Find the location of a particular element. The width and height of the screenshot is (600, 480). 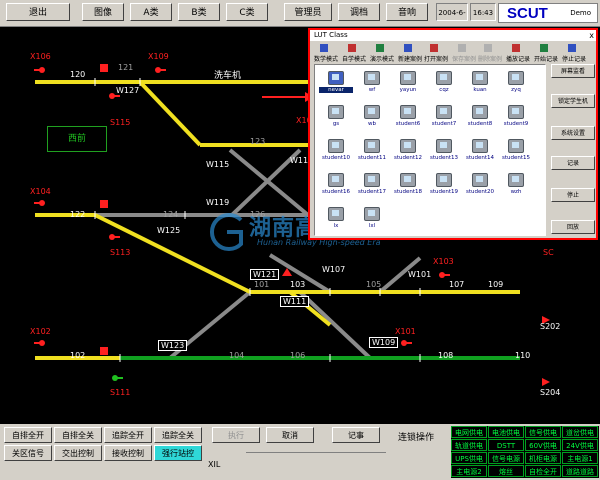

popup-tool-button: 自学模式 is located at coordinates (354, 58).